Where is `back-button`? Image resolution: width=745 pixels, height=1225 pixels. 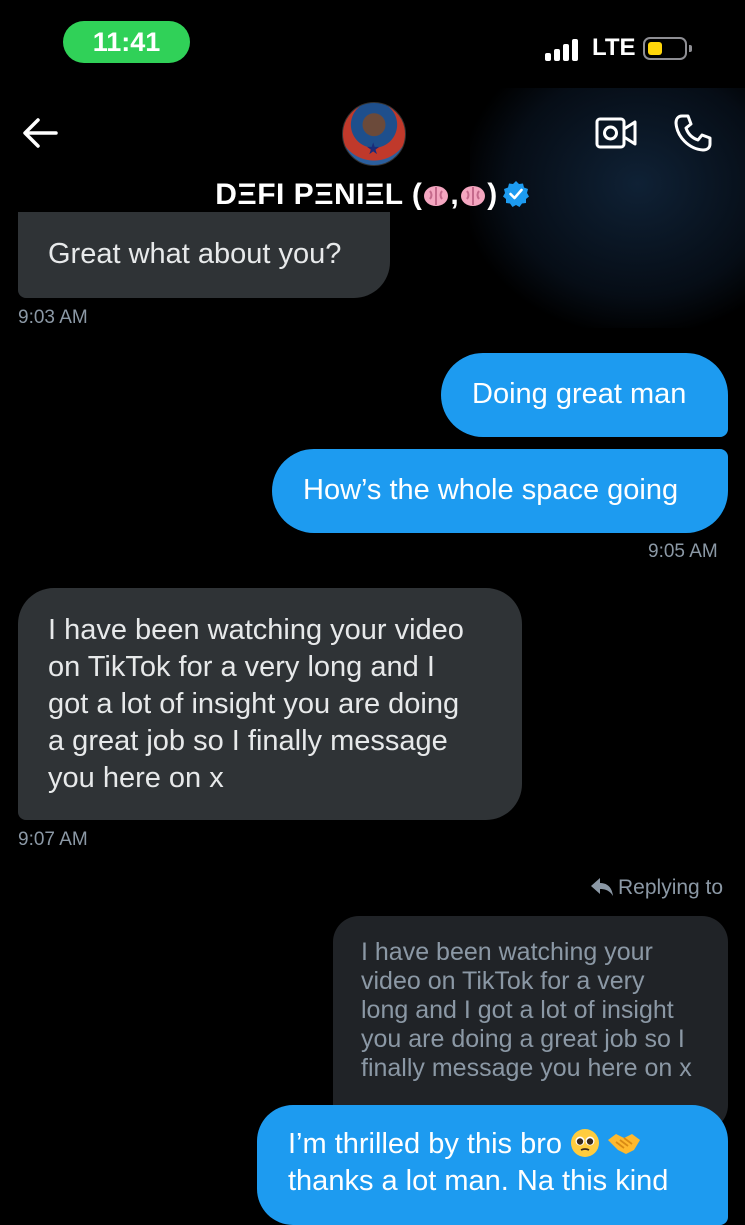 back-button is located at coordinates (40, 133).